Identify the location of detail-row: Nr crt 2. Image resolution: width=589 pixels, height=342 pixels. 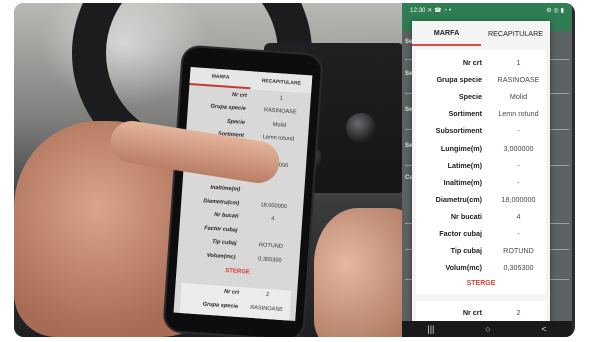
(481, 312).